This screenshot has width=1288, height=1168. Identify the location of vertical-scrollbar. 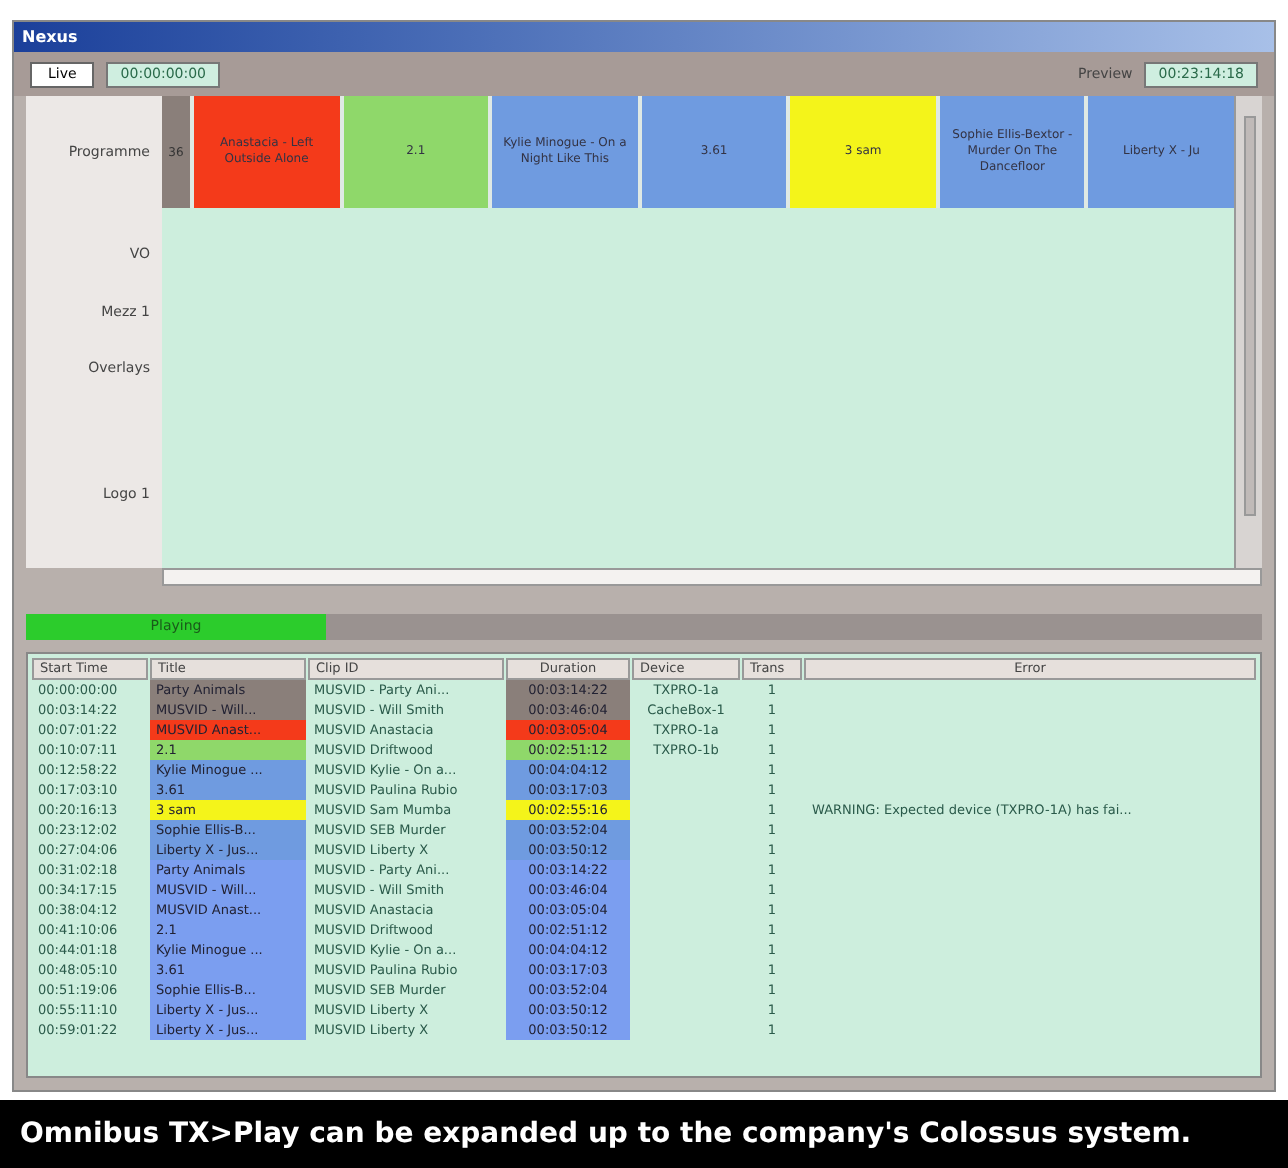
(1248, 332).